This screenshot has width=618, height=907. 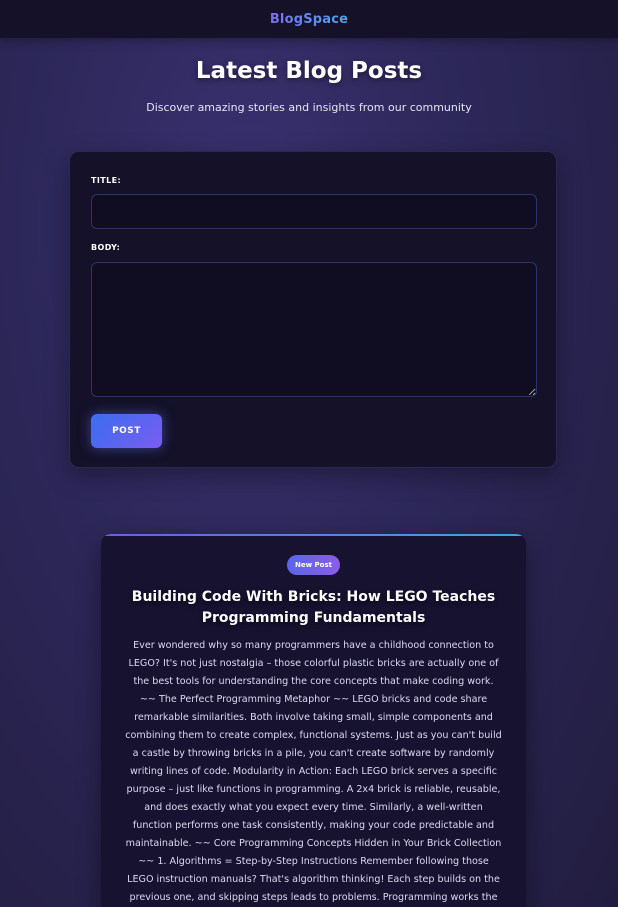 What do you see at coordinates (314, 211) in the screenshot?
I see `title-input` at bounding box center [314, 211].